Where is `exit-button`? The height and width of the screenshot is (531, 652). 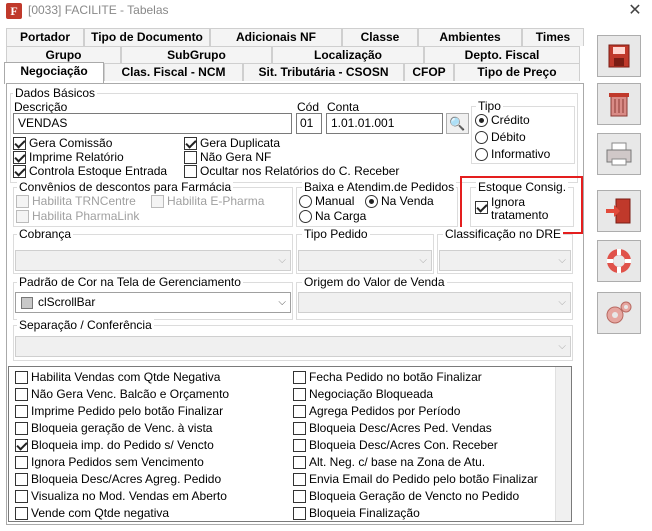
exit-button is located at coordinates (619, 211).